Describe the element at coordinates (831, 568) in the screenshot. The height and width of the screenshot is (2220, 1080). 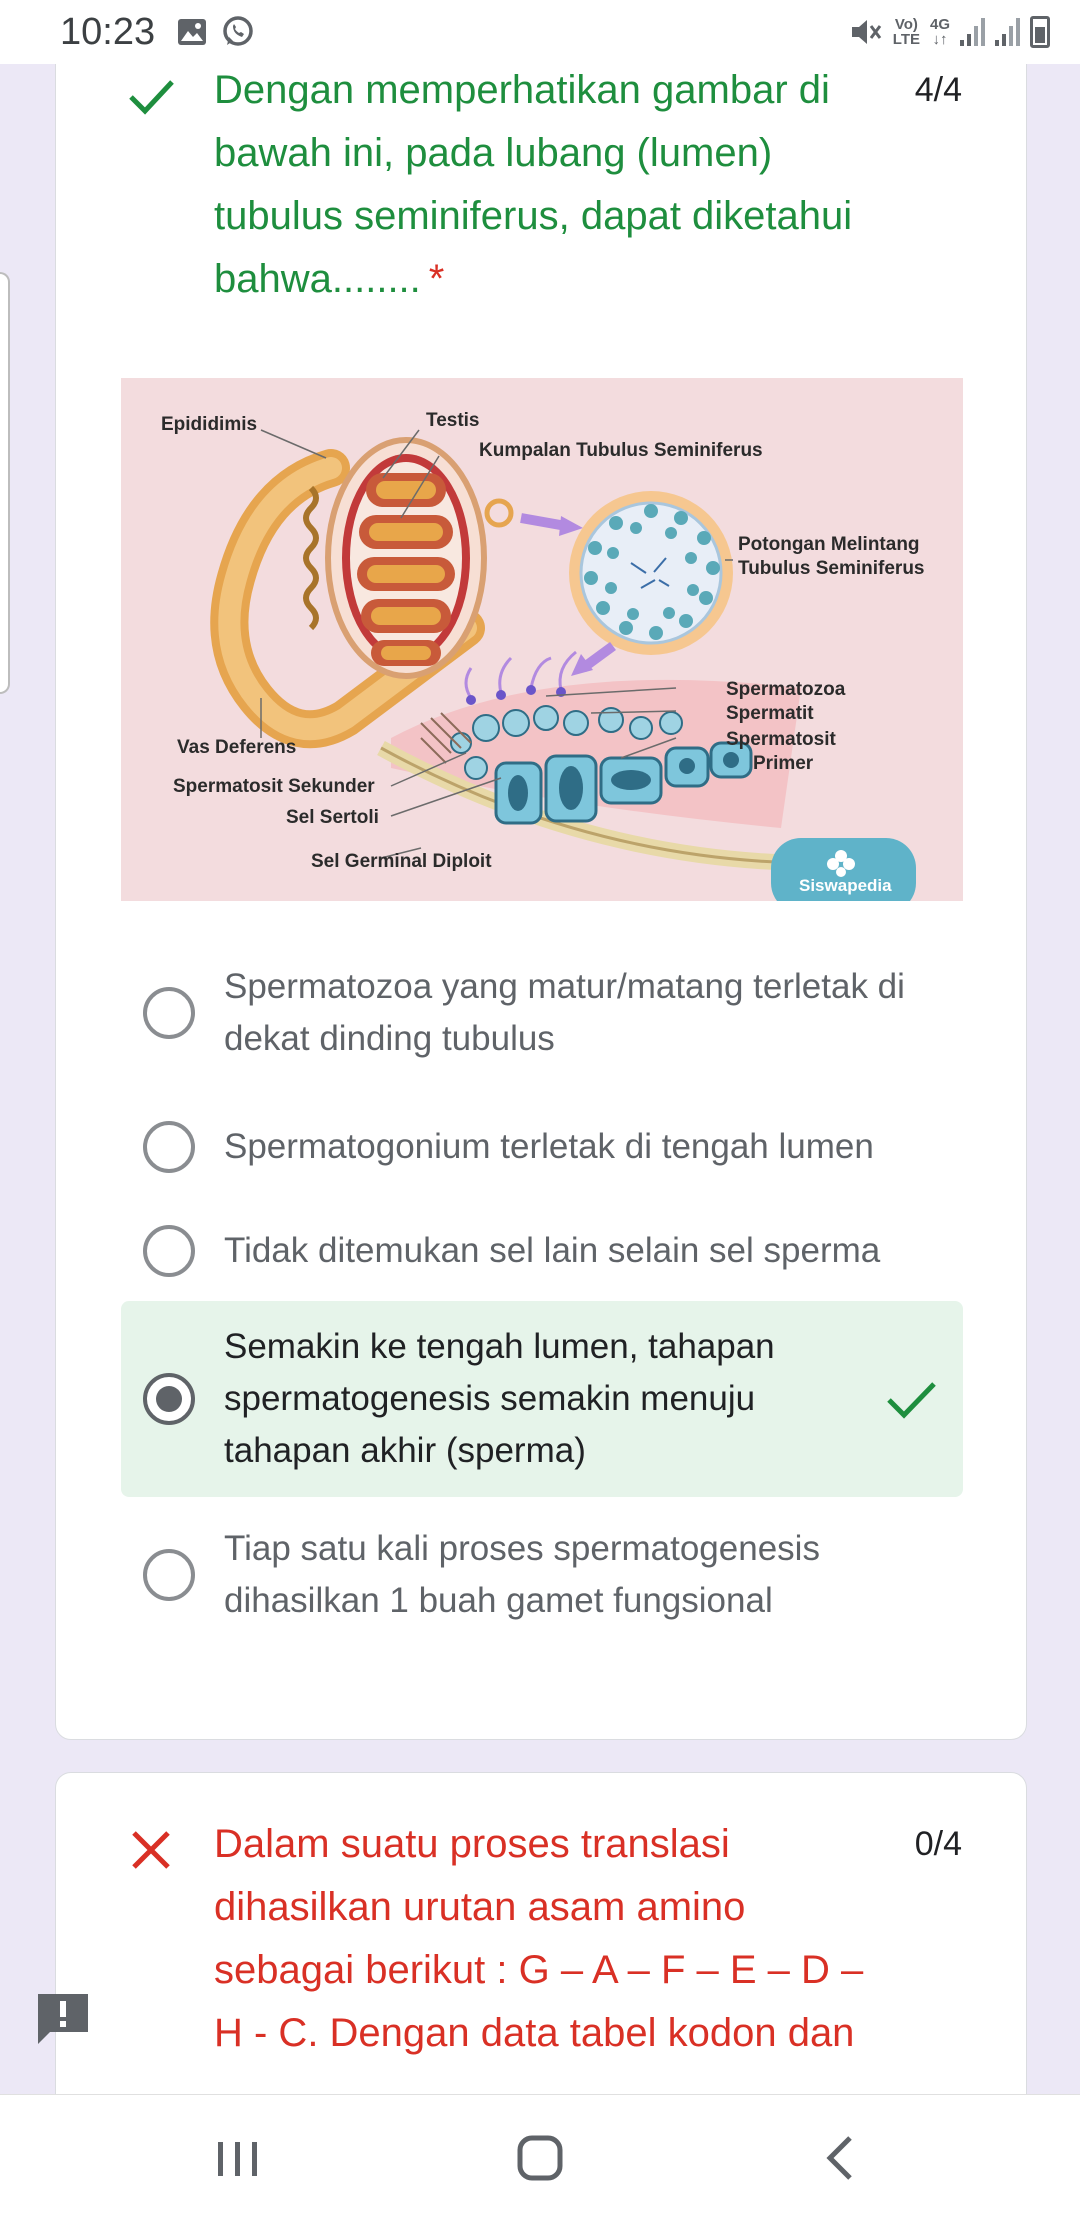
I see `fig-label-potongan-2: Tubulus Seminiferus` at that location.